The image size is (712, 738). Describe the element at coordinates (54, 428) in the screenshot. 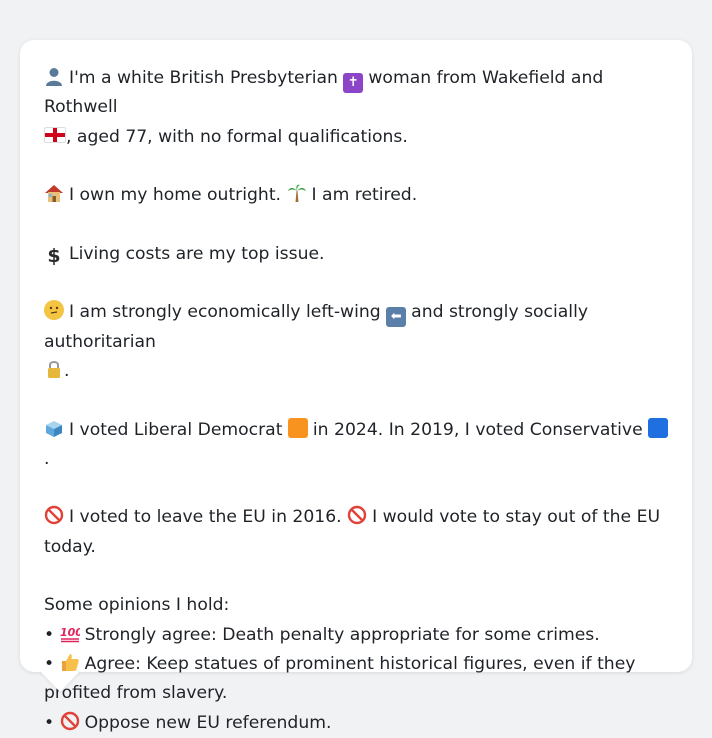

I see `ballot-box-icon` at that location.